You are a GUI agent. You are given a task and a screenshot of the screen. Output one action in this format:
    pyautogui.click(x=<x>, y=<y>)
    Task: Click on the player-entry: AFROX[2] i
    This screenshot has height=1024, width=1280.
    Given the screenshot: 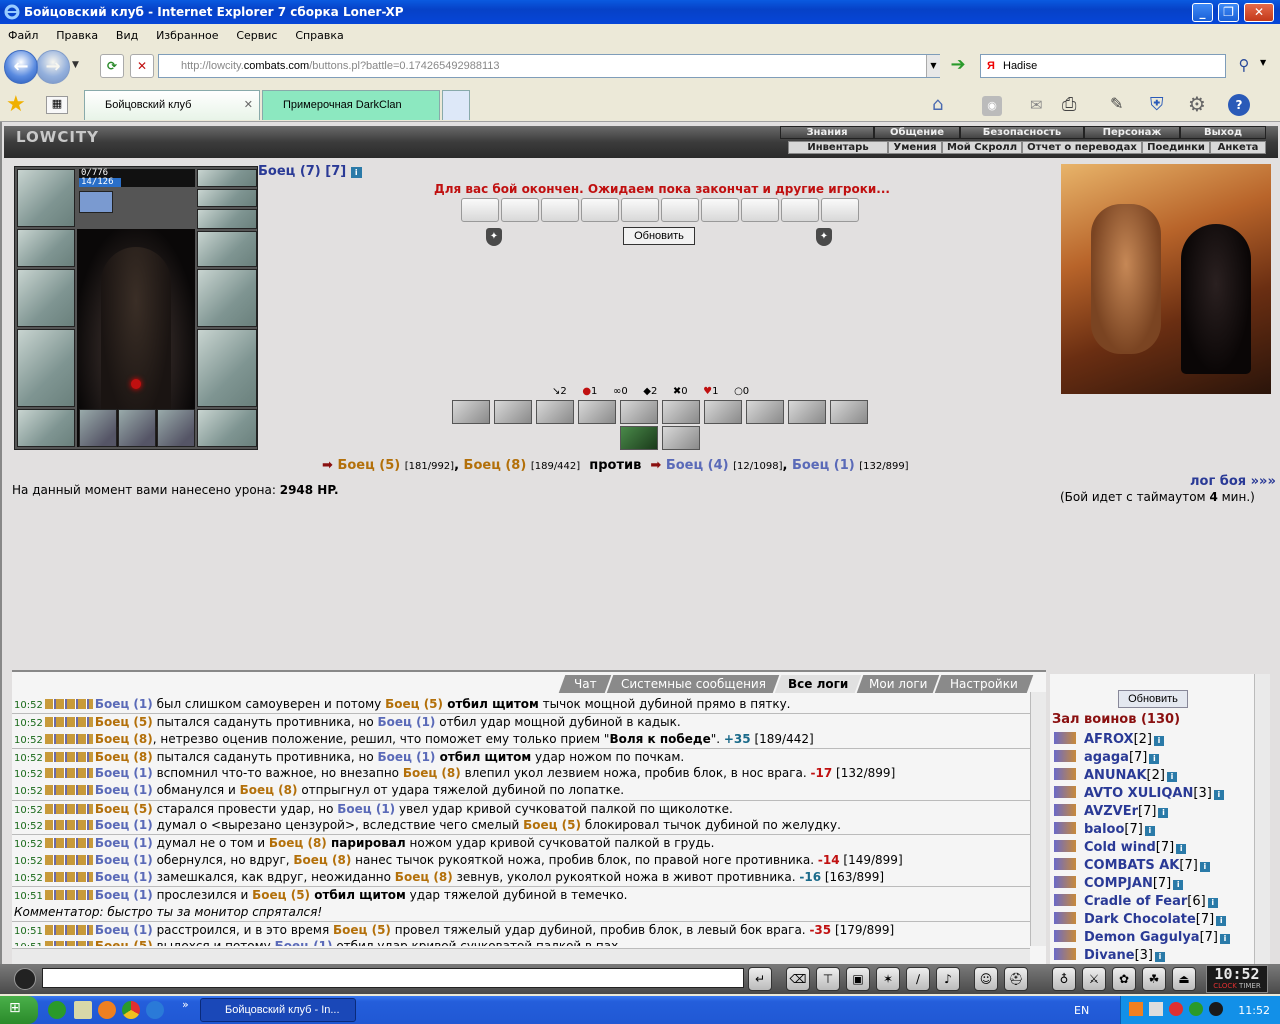 What is the action you would take?
    pyautogui.click(x=1109, y=741)
    